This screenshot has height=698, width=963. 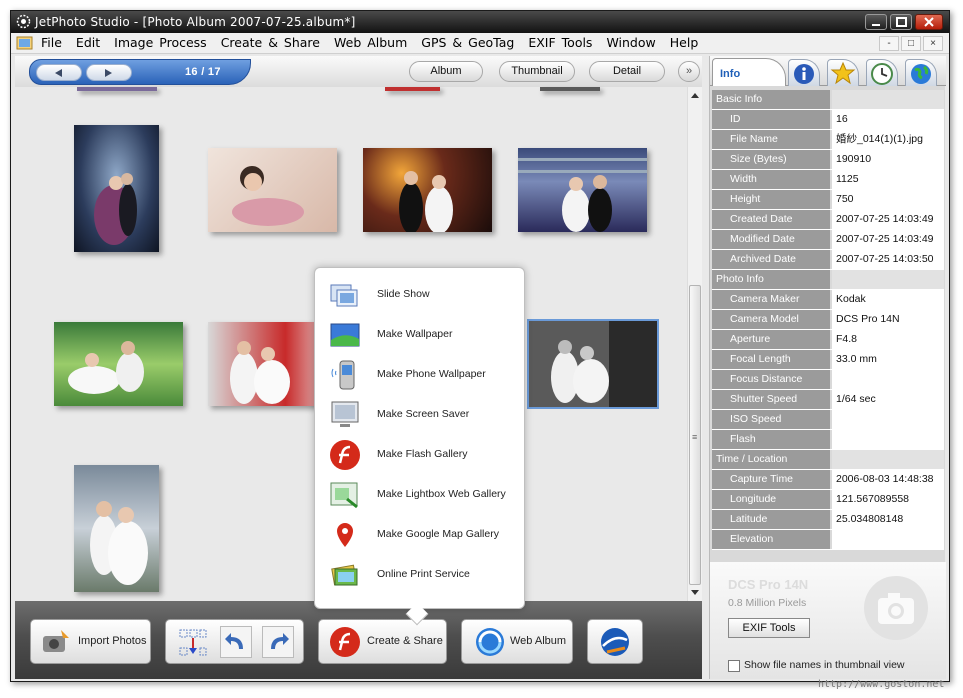 I want to click on property-row: Flash, so click(x=828, y=440).